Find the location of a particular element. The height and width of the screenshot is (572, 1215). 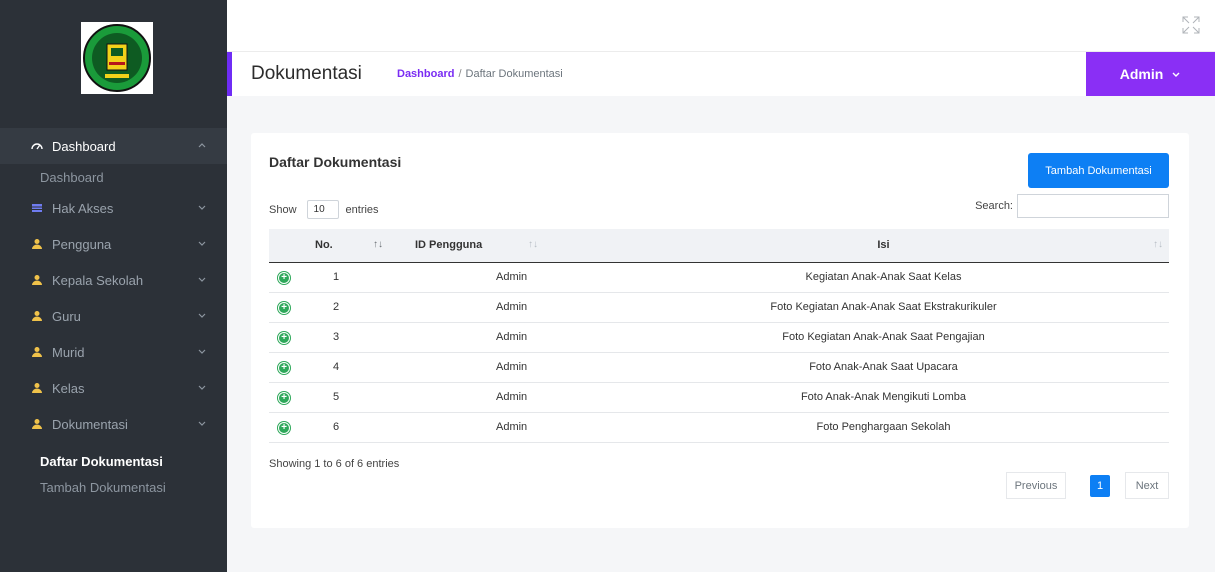

user-menu-button: Admin is located at coordinates (1150, 74).